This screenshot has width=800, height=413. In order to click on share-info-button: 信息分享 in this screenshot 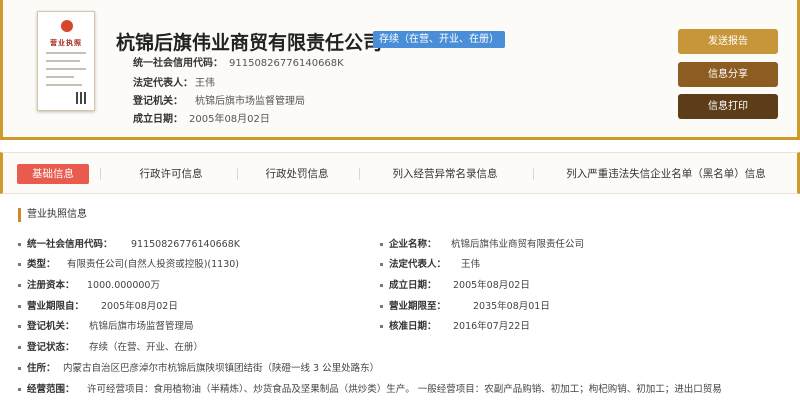, I will do `click(728, 74)`.